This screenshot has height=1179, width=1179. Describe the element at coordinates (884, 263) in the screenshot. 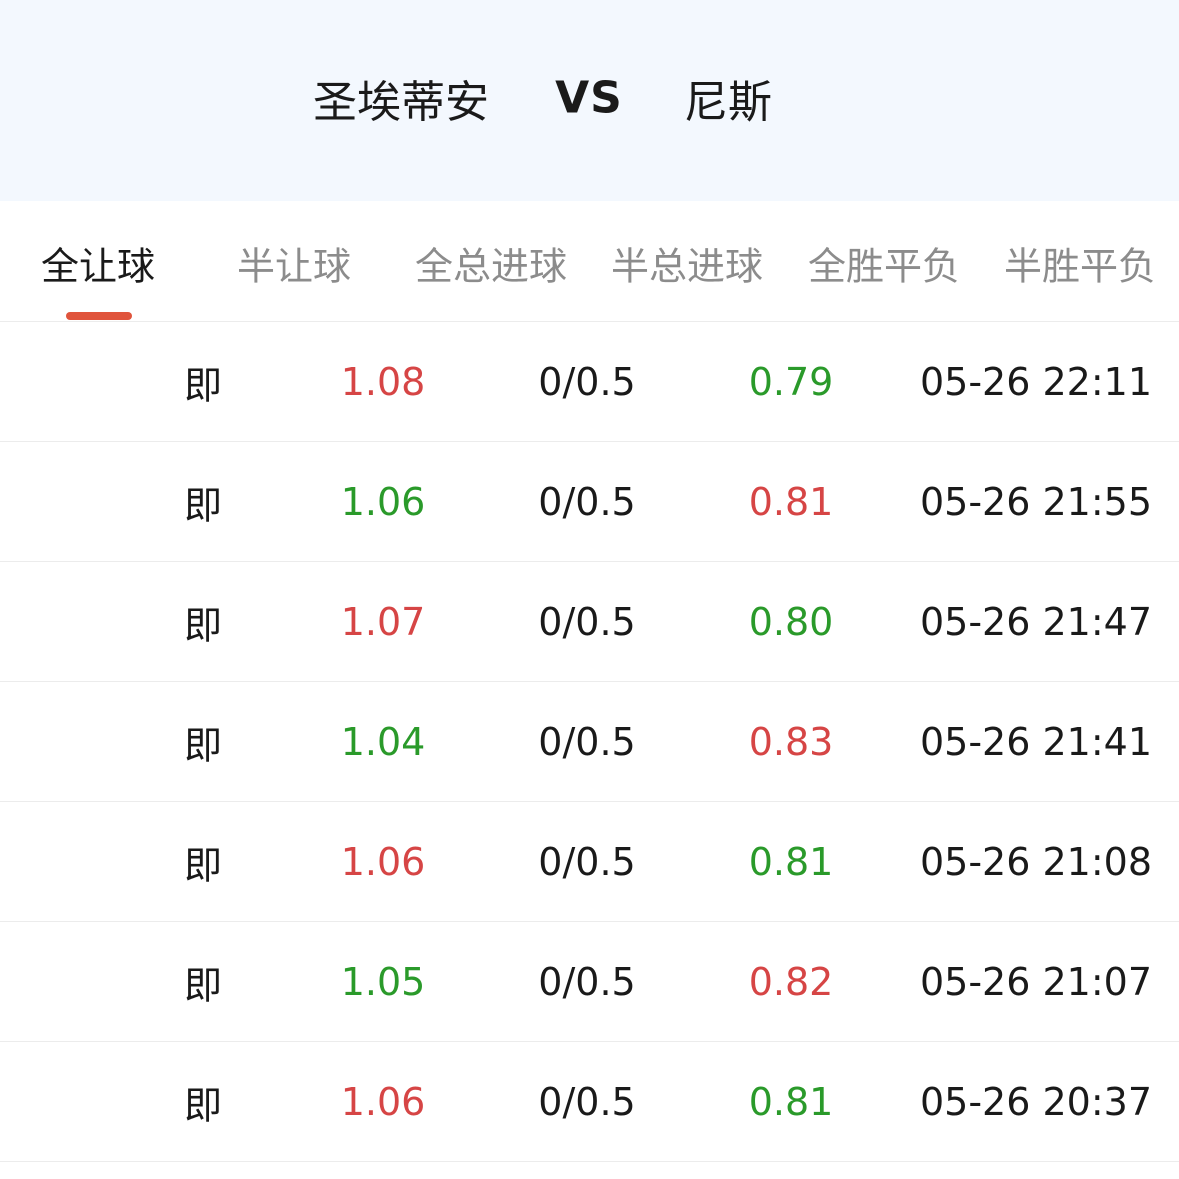

I see `tab-full-win-draw-lose: 全胜平负` at that location.